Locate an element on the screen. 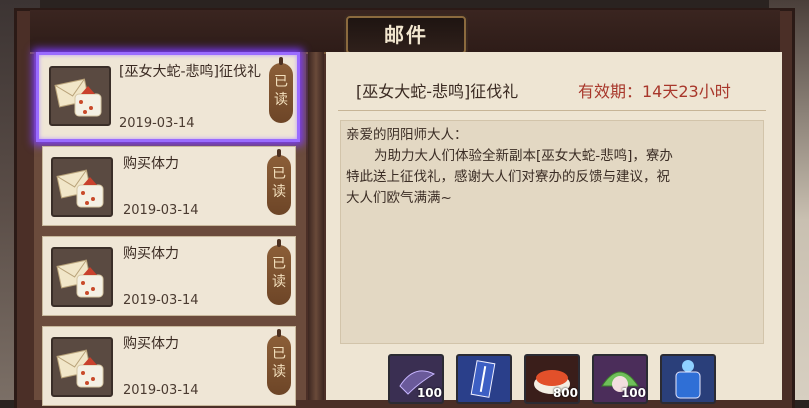 The height and width of the screenshot is (408, 809). reward-item: 800 is located at coordinates (552, 379).